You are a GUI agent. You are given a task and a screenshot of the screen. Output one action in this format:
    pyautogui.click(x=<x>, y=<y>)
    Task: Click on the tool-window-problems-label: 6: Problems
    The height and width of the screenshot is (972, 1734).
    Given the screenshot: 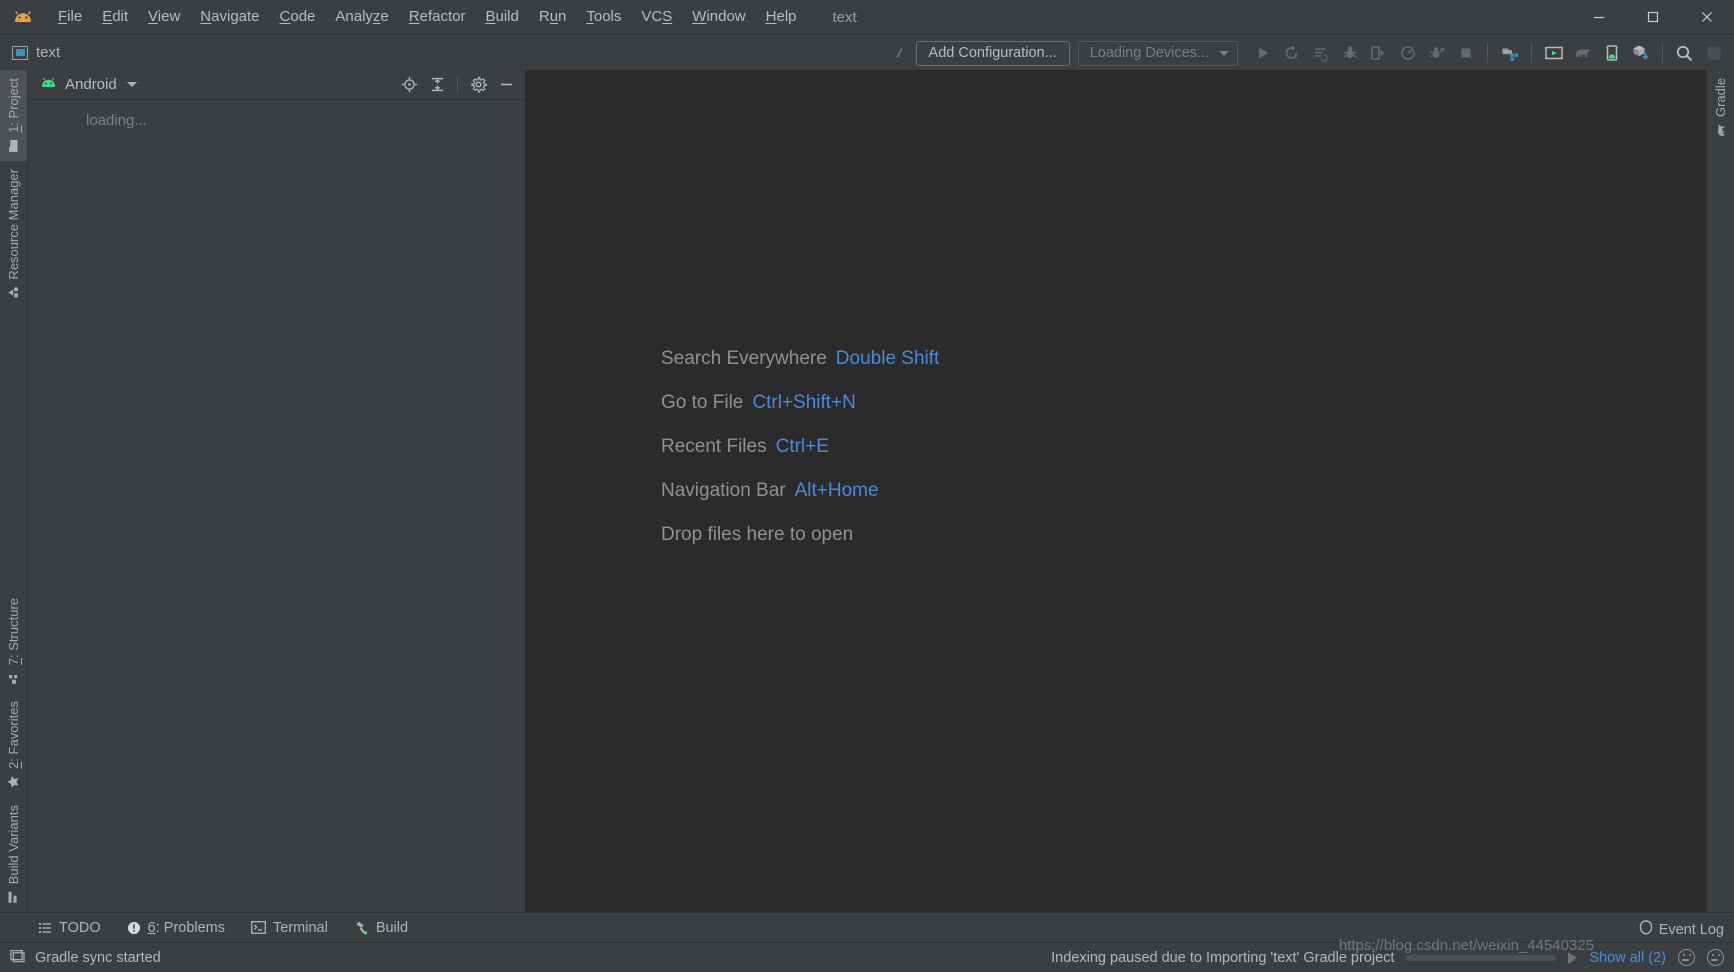 What is the action you would take?
    pyautogui.click(x=186, y=927)
    